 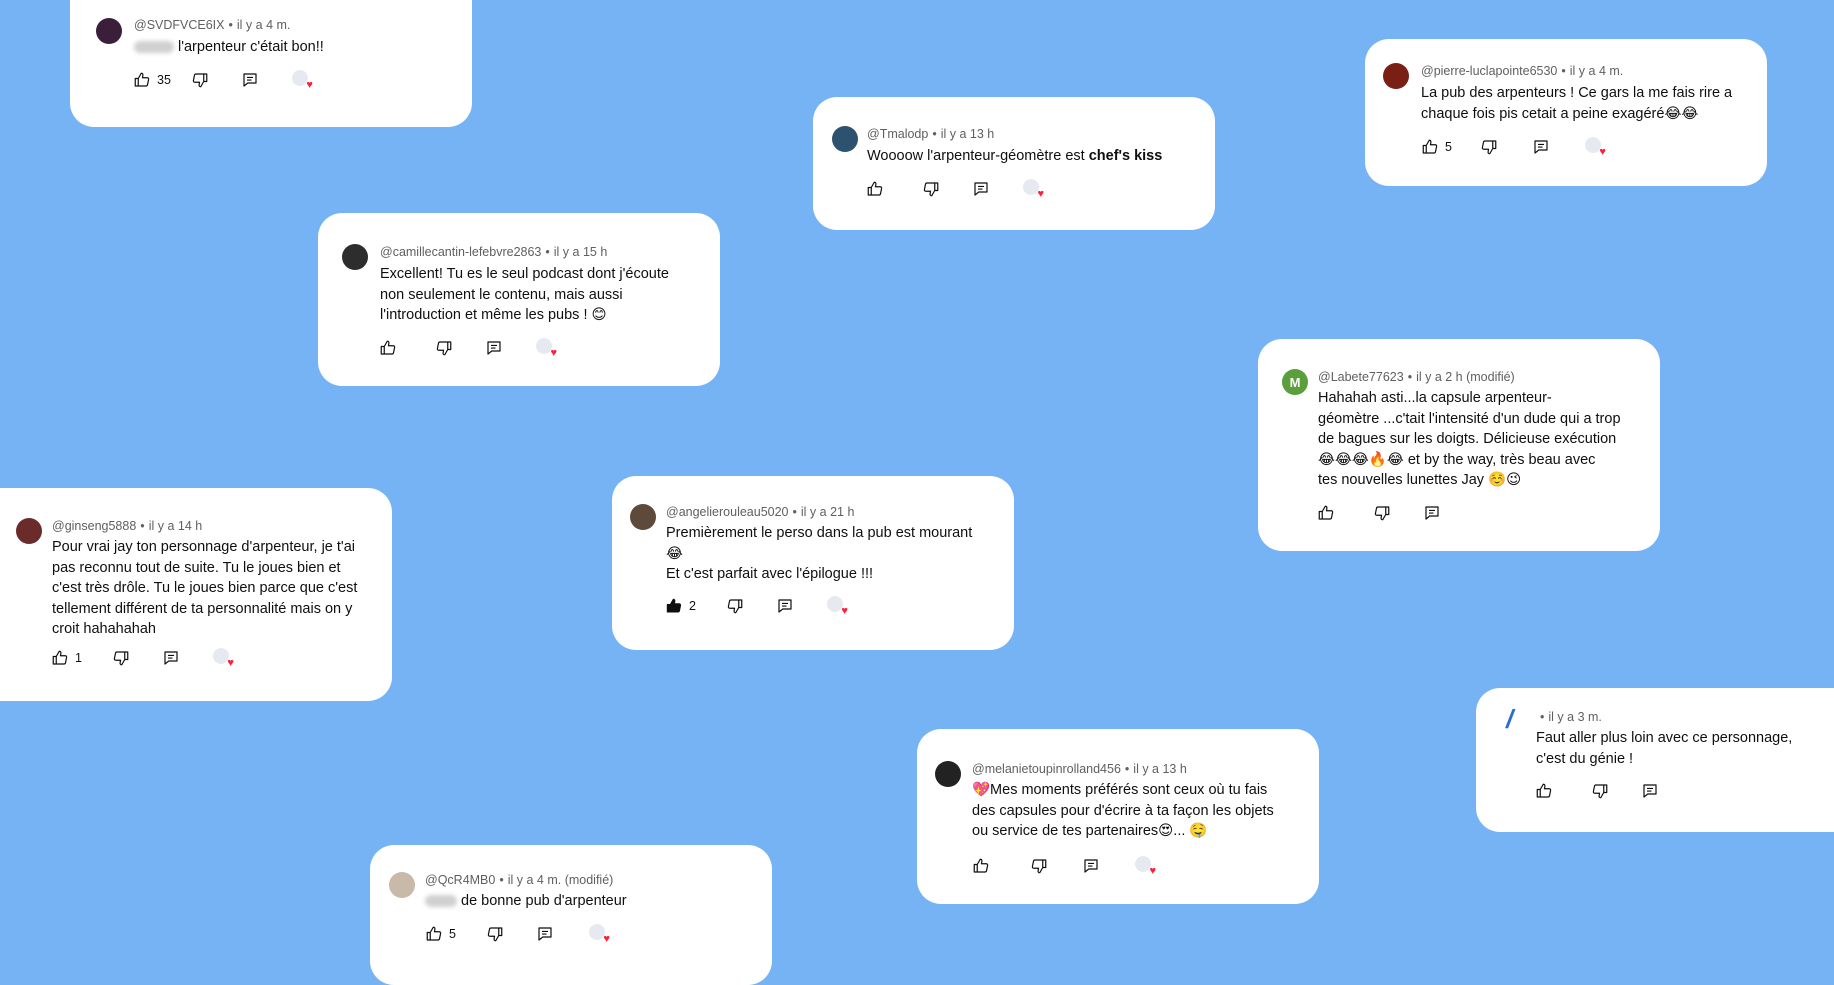 What do you see at coordinates (152, 80) in the screenshot?
I see `like-button: 35` at bounding box center [152, 80].